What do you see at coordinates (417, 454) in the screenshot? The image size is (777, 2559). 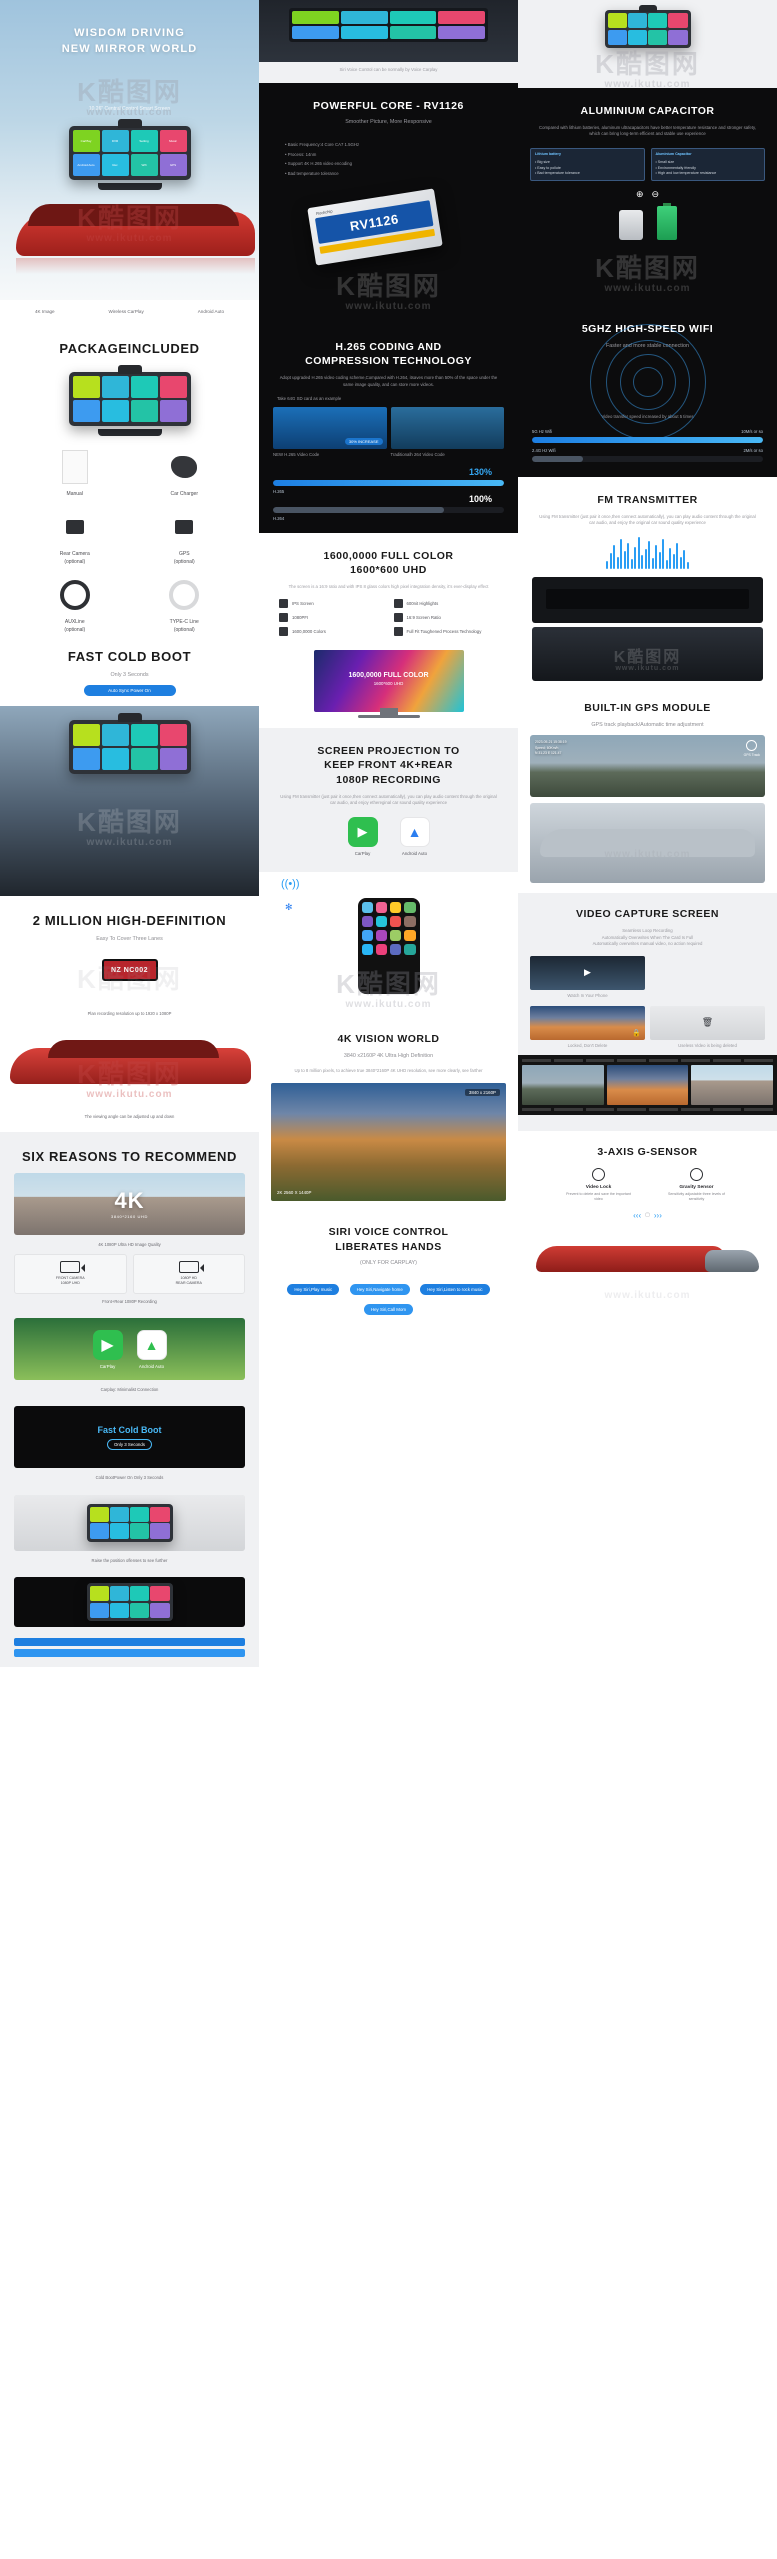 I see `h265-old-tag: Traditionalh 264 Video Code` at bounding box center [417, 454].